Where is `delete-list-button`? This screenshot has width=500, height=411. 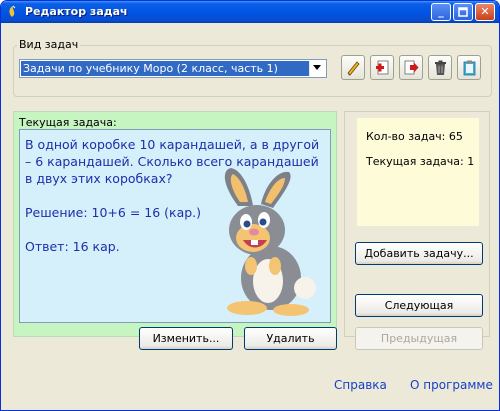
delete-list-button is located at coordinates (440, 67).